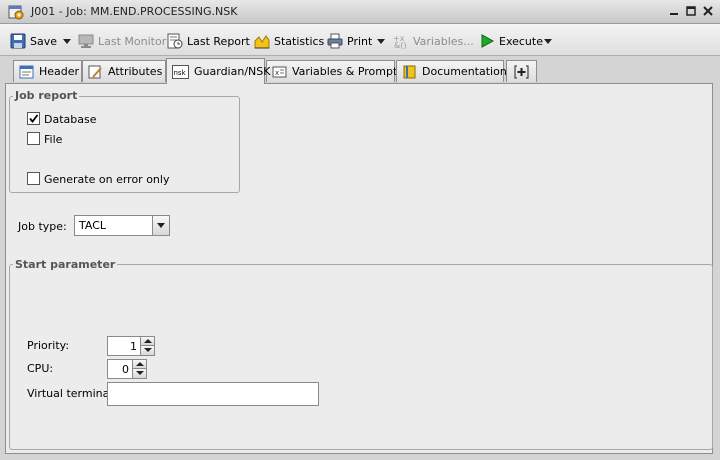 The height and width of the screenshot is (460, 720). I want to click on save-button: Save, so click(33, 41).